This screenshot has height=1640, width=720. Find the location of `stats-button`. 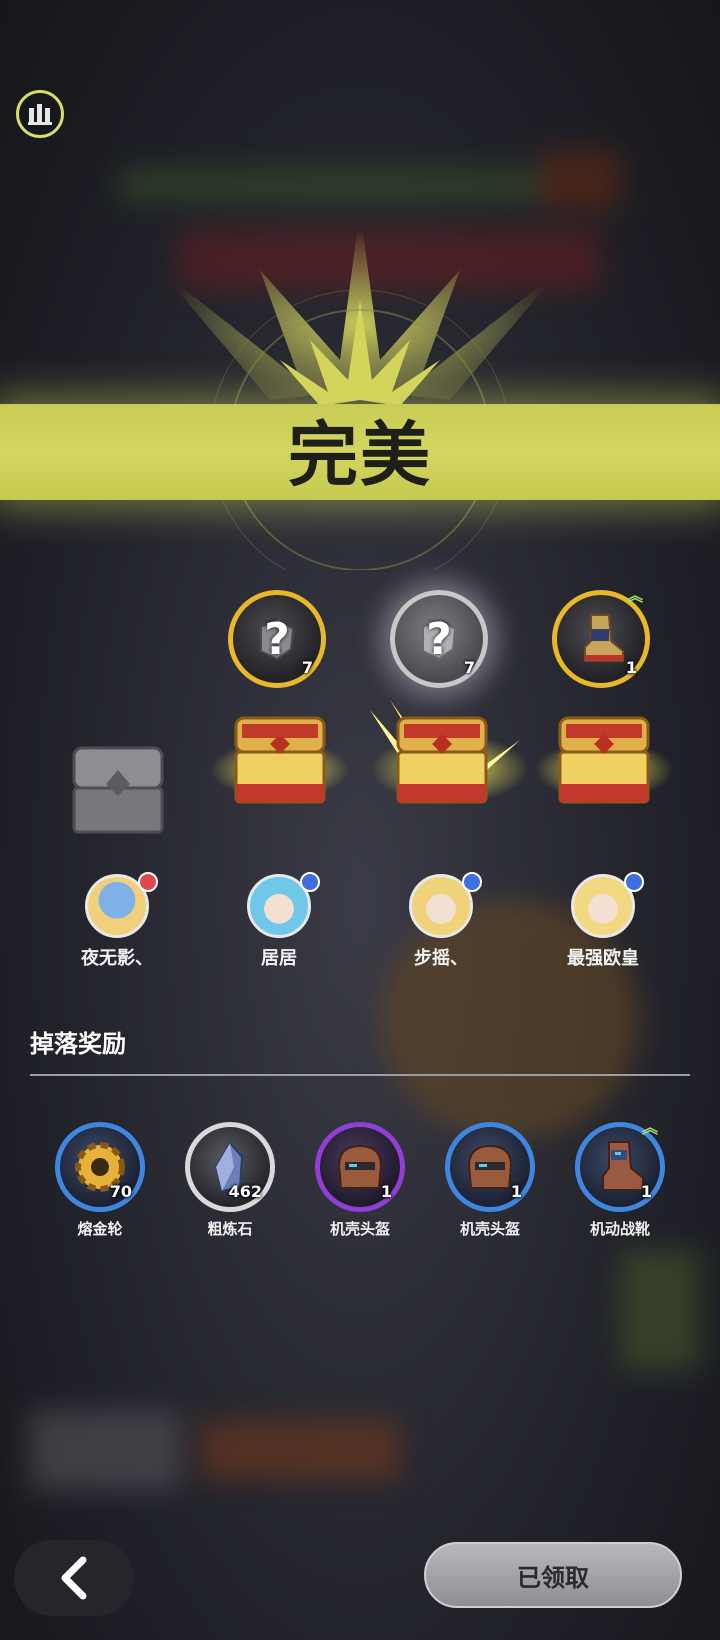

stats-button is located at coordinates (40, 114).